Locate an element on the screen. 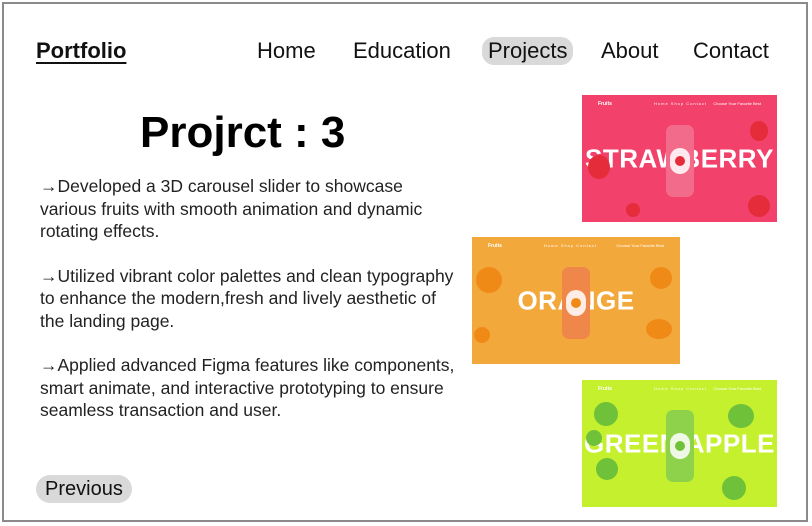 Image resolution: width=812 pixels, height=526 pixels. nav-about: About is located at coordinates (630, 51).